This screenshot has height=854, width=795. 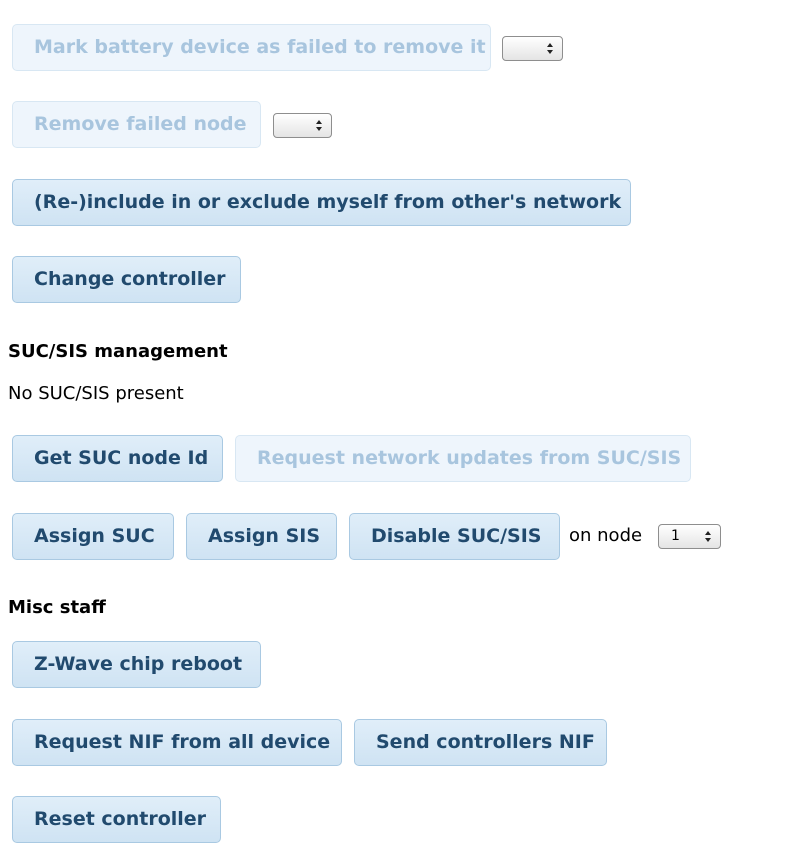 I want to click on get-suc-node-id-button: Get SUC node Id, so click(x=117, y=458).